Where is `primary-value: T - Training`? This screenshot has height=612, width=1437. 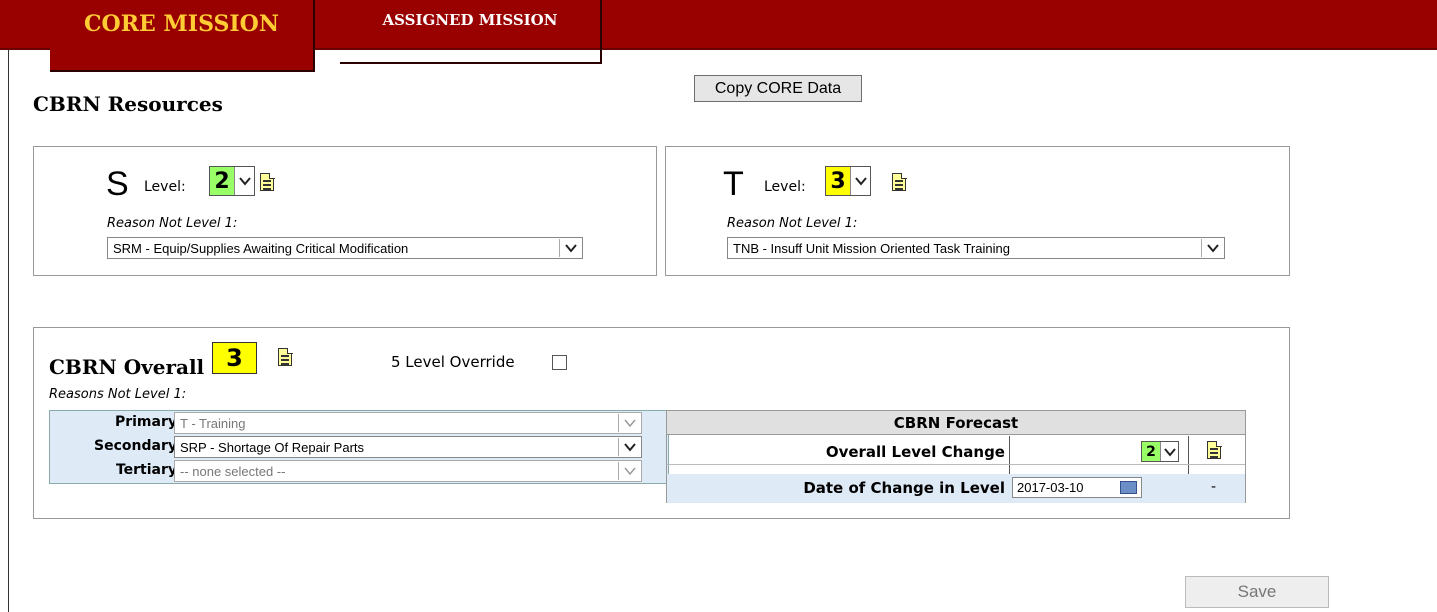
primary-value: T - Training is located at coordinates (213, 423).